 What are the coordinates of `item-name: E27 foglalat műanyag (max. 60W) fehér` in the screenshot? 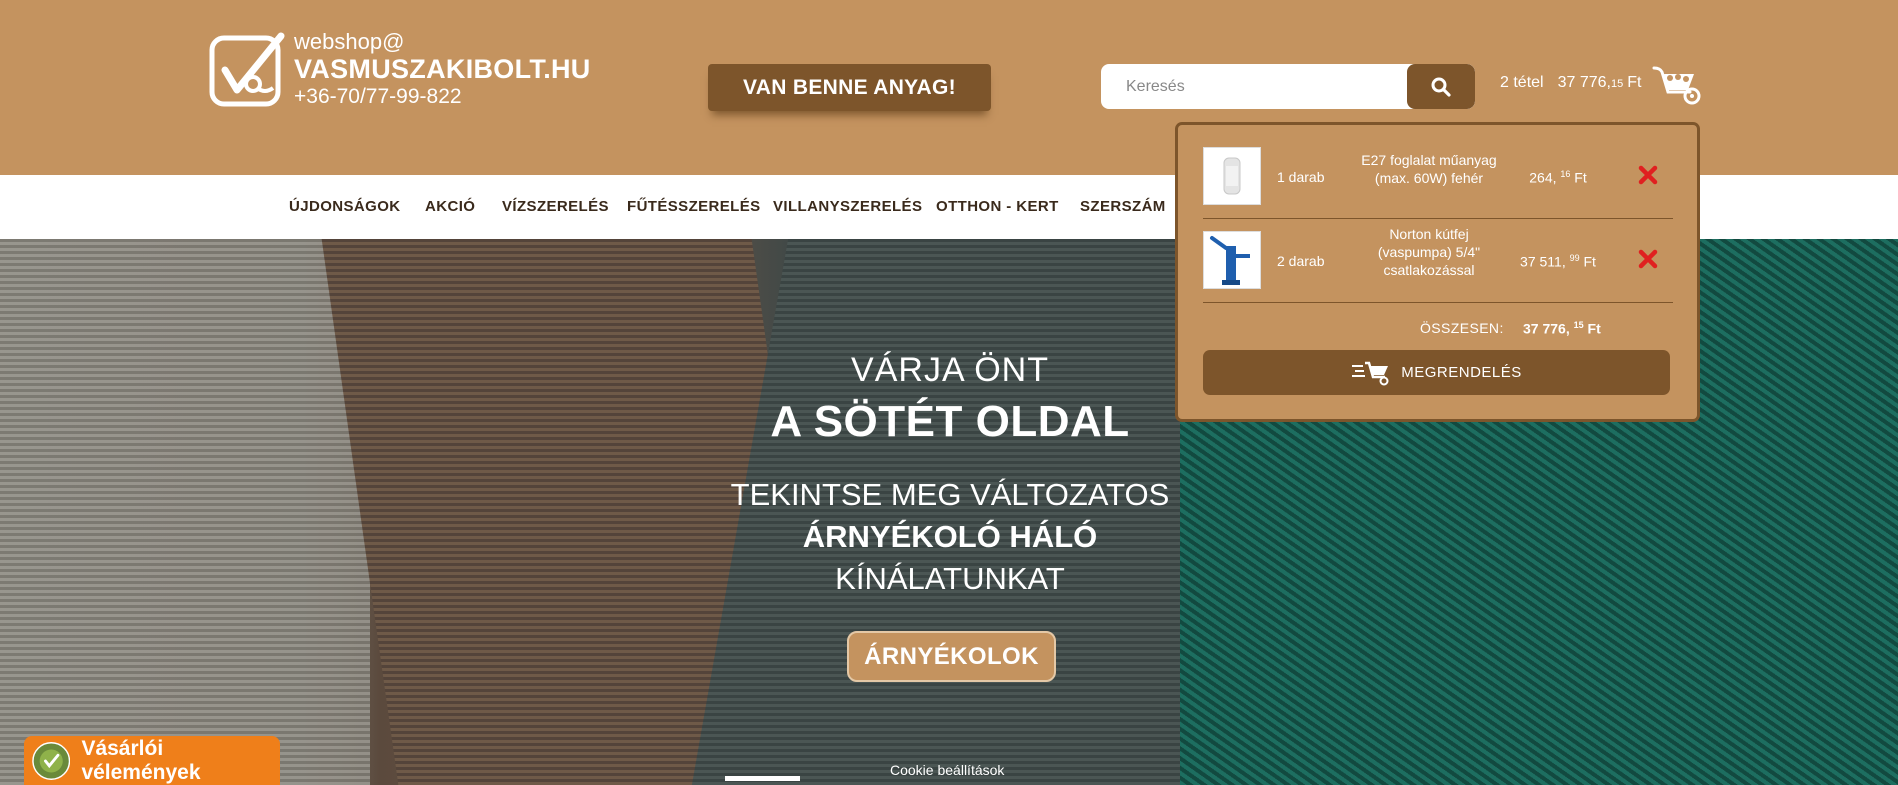 It's located at (1429, 169).